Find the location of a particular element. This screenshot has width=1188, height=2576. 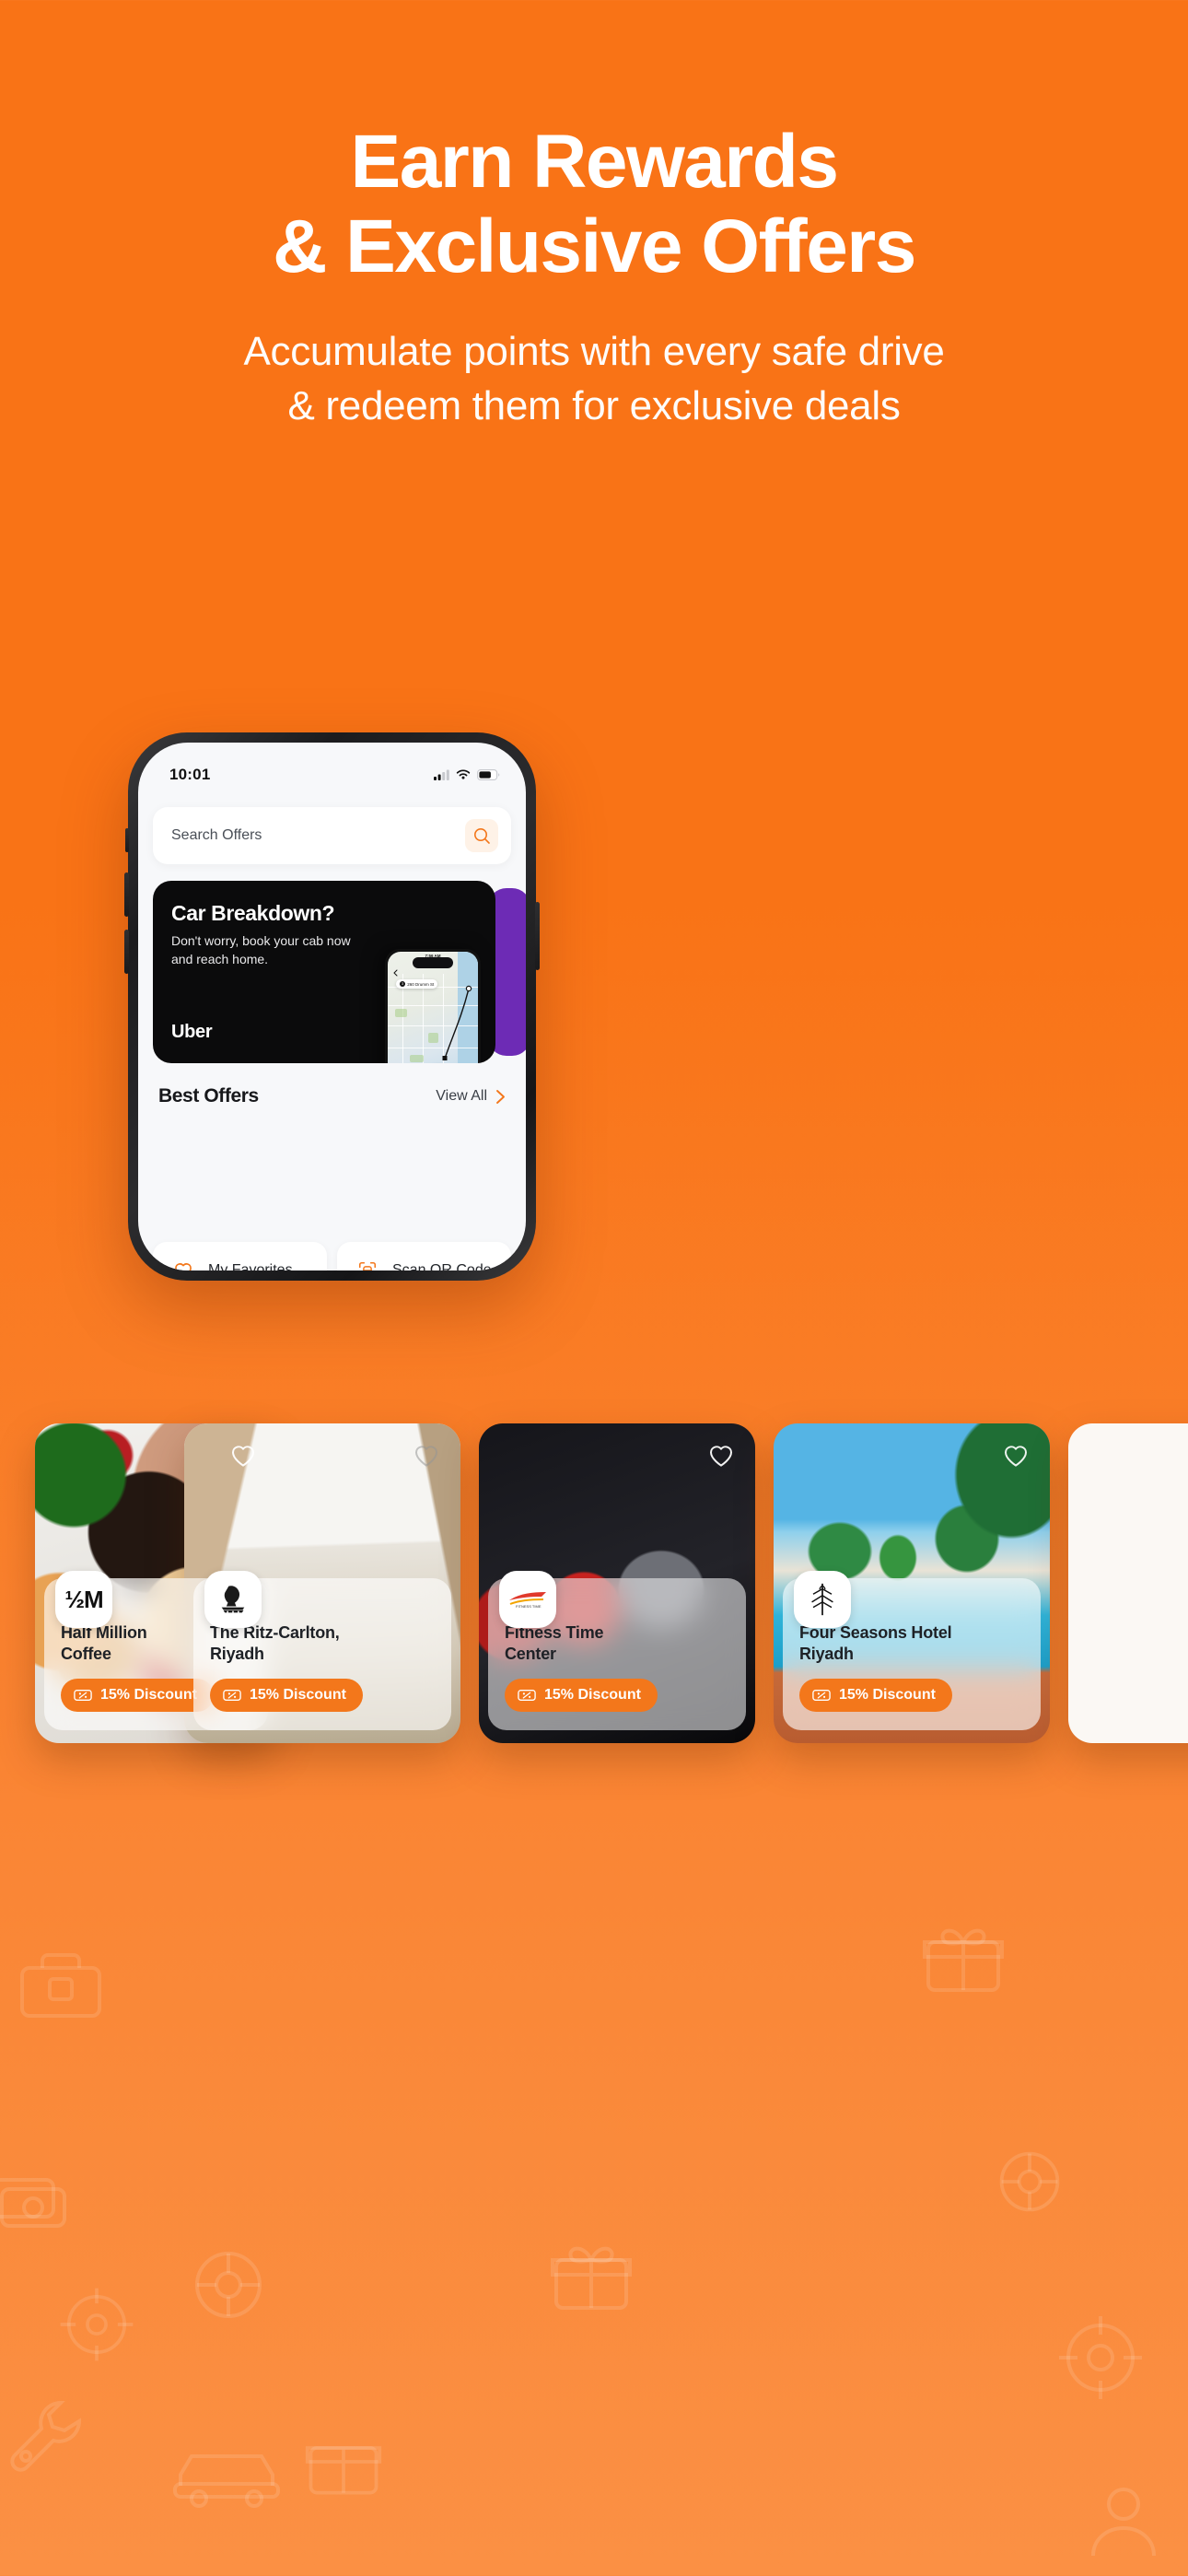

offer-name: The Ritz-Carlton, Riyadh is located at coordinates (322, 1644).